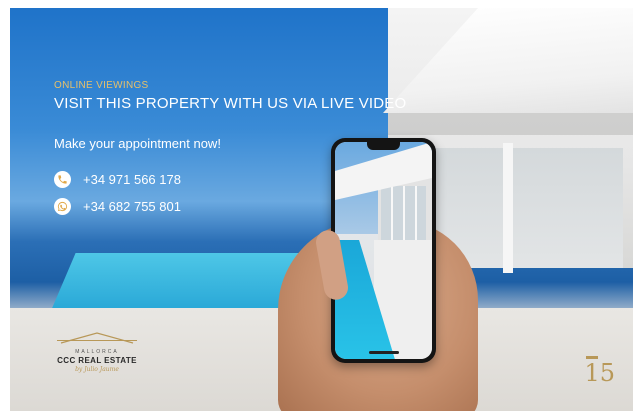 This screenshot has width=638, height=417. What do you see at coordinates (62, 179) in the screenshot?
I see `phone-icon` at bounding box center [62, 179].